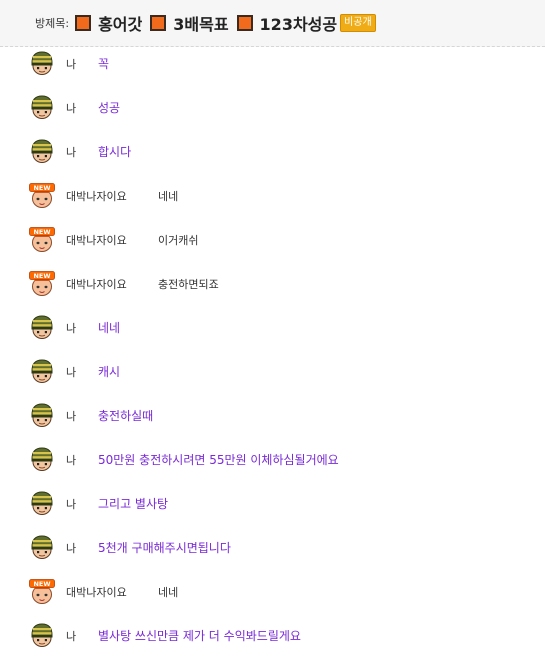 The image size is (545, 659). What do you see at coordinates (201, 24) in the screenshot?
I see `room-title-part: 3배목표` at bounding box center [201, 24].